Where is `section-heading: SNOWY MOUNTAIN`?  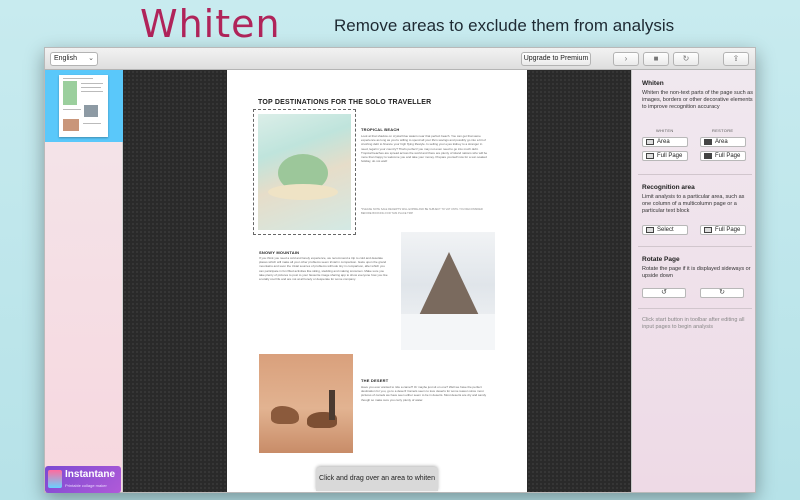 section-heading: SNOWY MOUNTAIN is located at coordinates (279, 252).